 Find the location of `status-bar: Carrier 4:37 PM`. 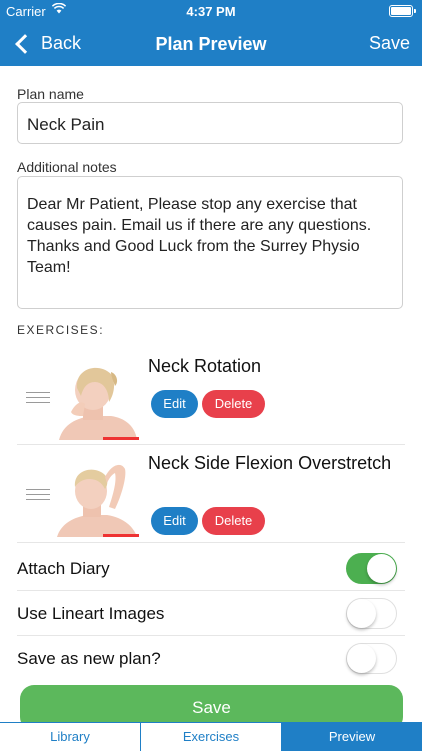

status-bar: Carrier 4:37 PM is located at coordinates (211, 11).